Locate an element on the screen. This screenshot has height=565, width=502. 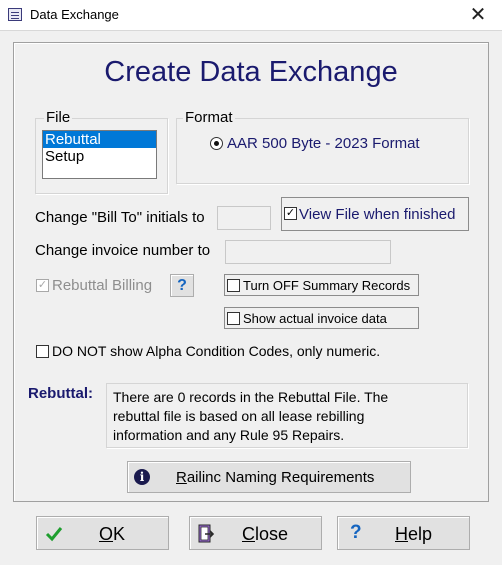
invoice-data-label: Show actual invoice data is located at coordinates (315, 318).